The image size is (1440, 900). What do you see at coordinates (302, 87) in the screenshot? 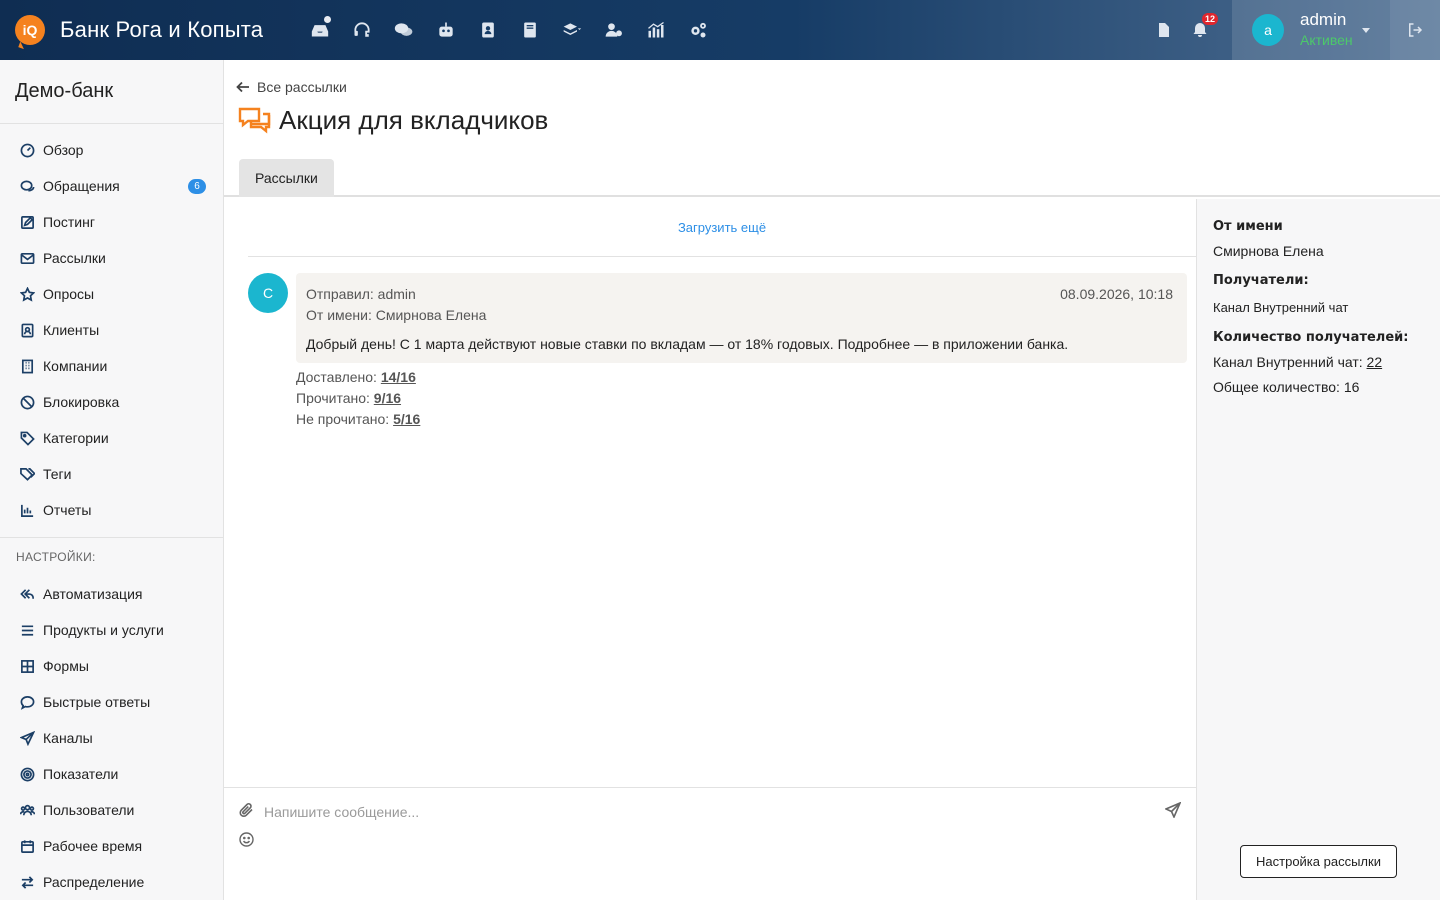
I see `back-link-label: Все рассылки` at bounding box center [302, 87].